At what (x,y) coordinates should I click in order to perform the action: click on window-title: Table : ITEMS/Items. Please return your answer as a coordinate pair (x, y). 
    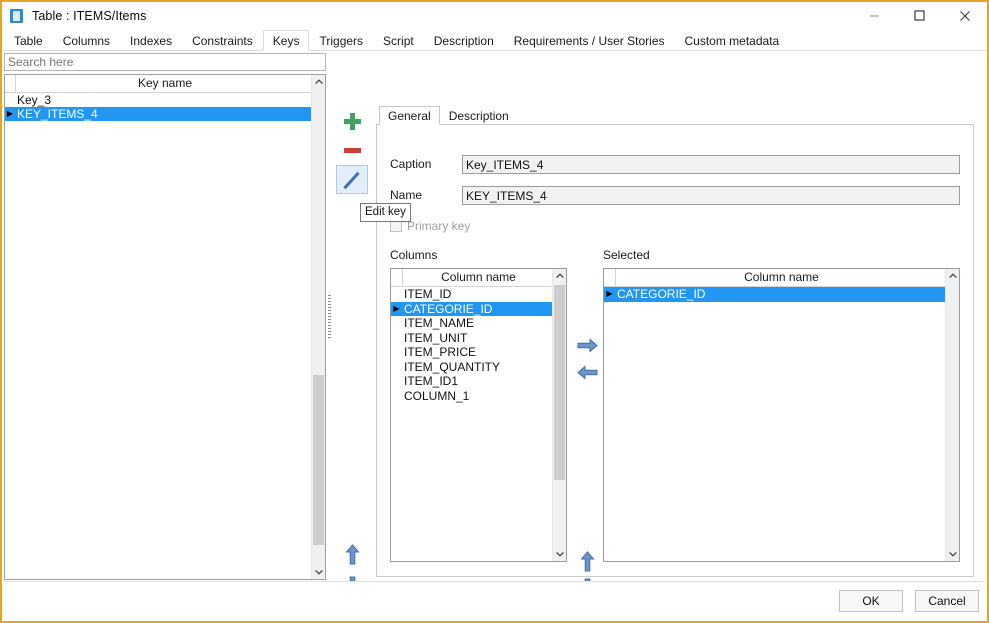
    Looking at the image, I should click on (89, 15).